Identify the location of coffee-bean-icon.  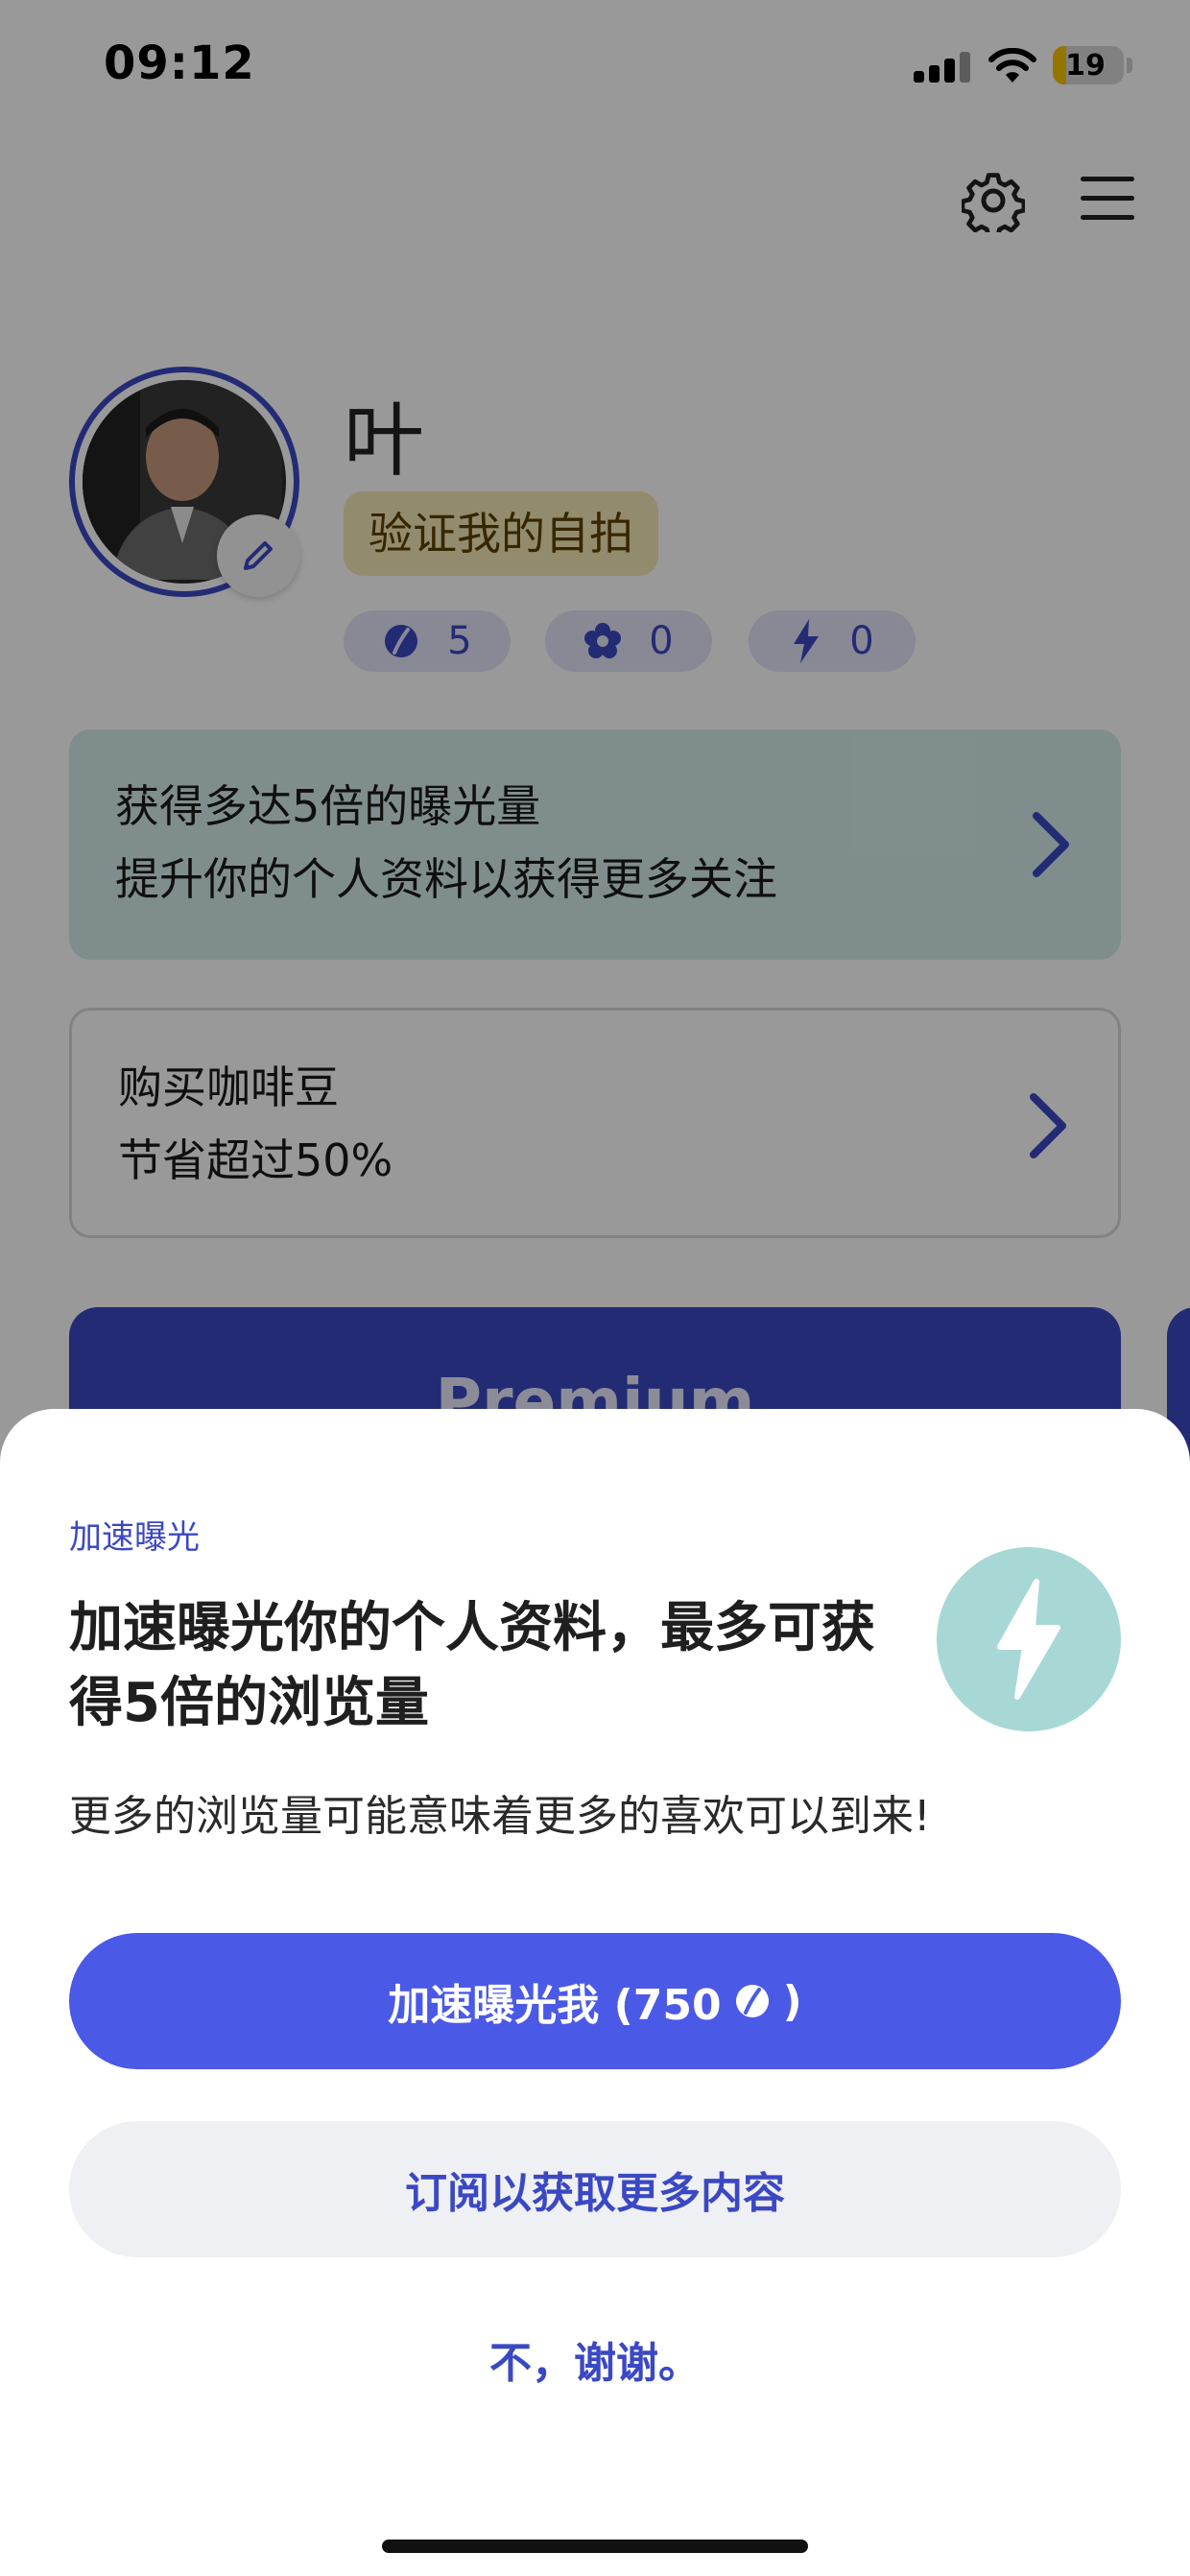
(752, 2001).